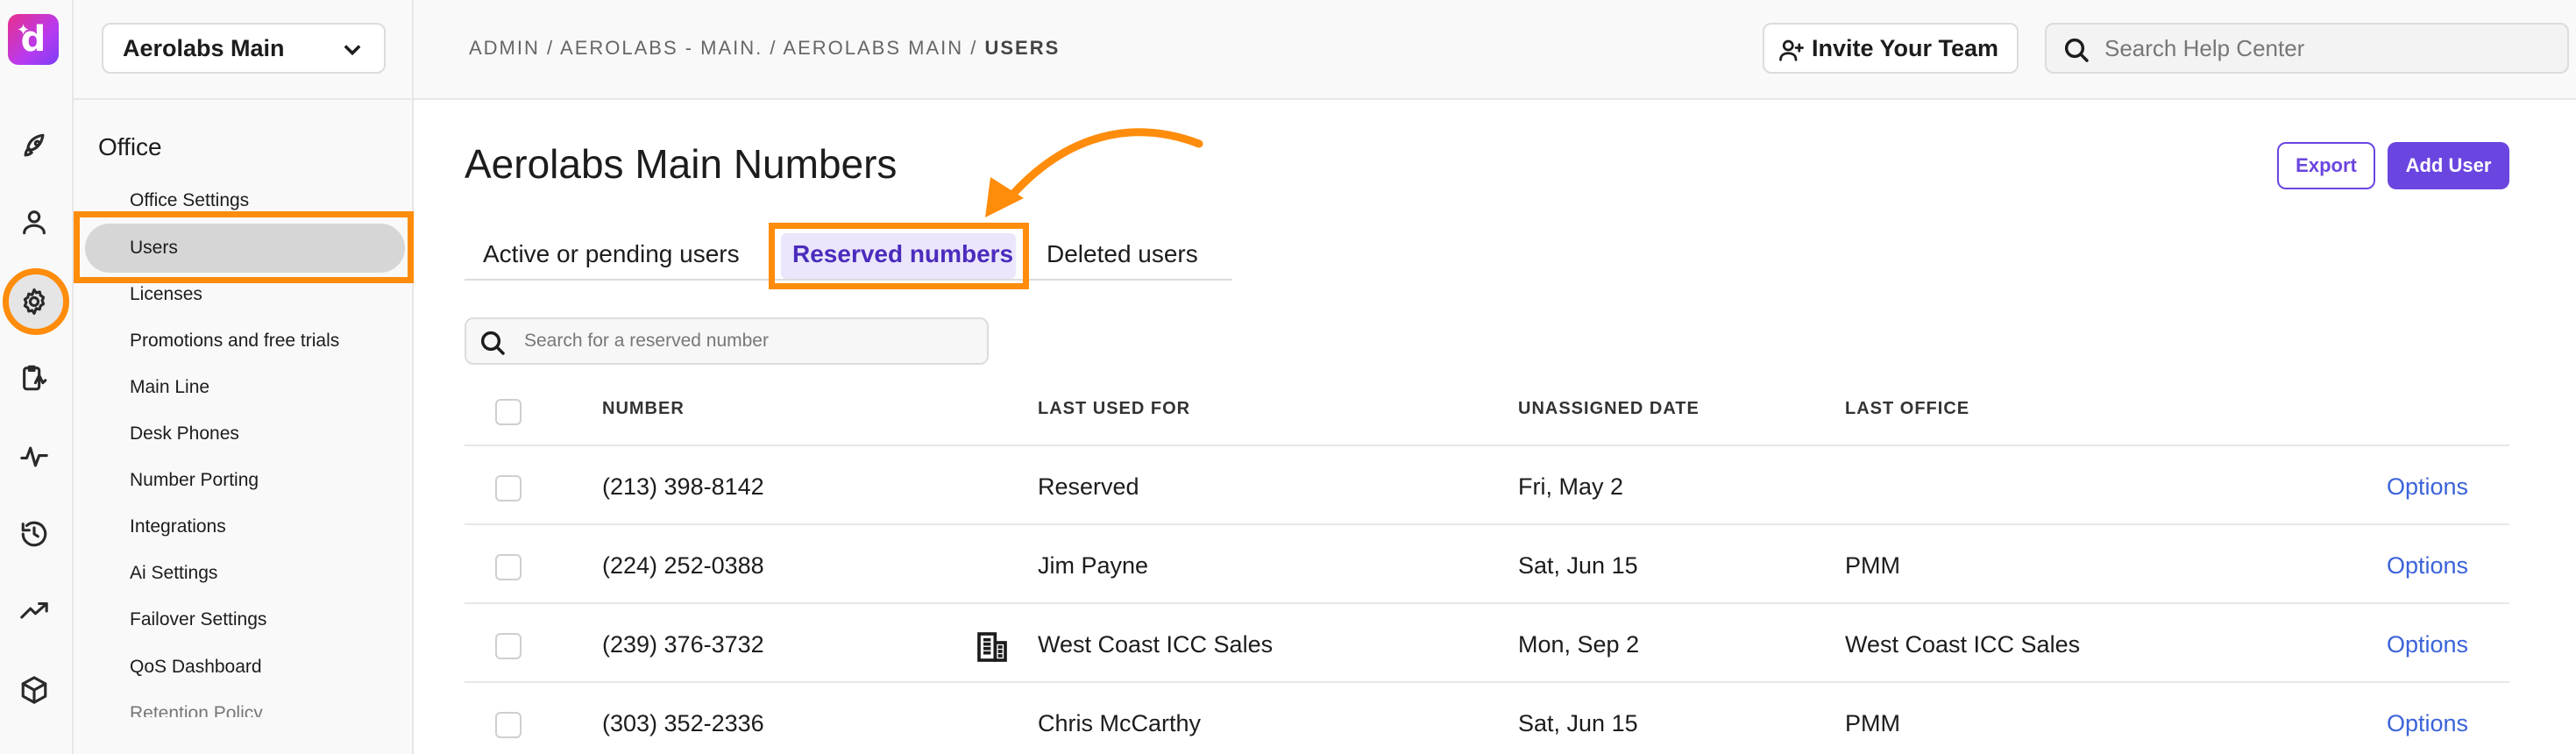 The height and width of the screenshot is (754, 2576). I want to click on sidebar-item-licenses: Licenses, so click(166, 294).